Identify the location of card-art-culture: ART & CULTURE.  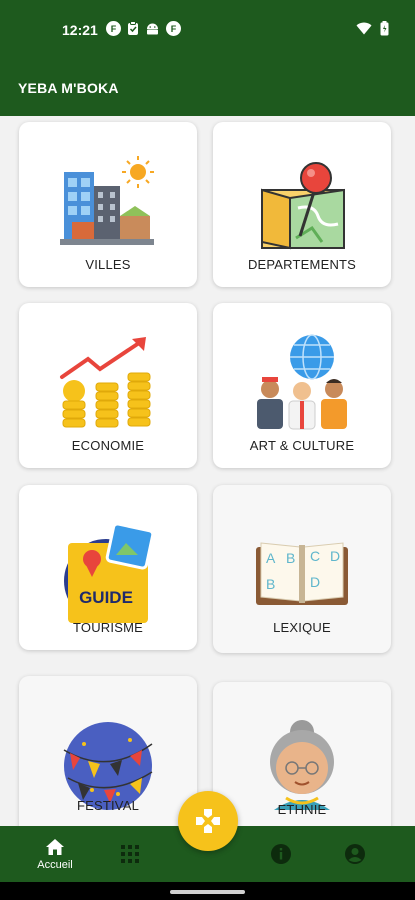
(302, 385).